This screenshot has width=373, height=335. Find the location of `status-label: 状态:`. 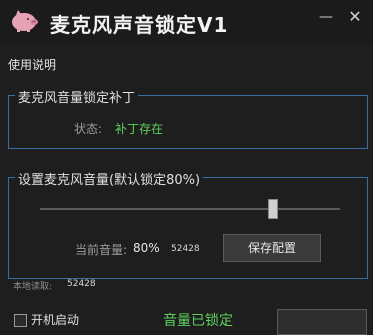

status-label: 状态: is located at coordinates (88, 129).